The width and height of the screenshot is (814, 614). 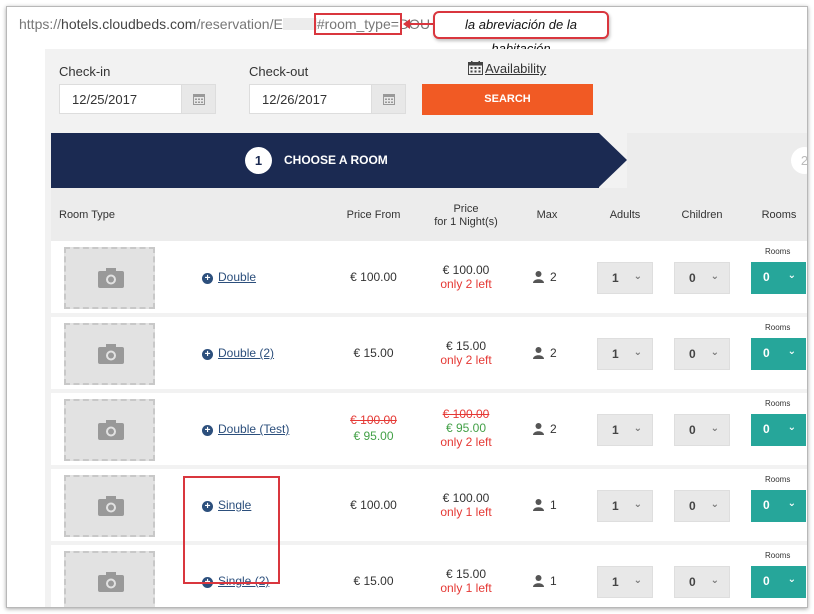 I want to click on step-next-bar, so click(x=717, y=160).